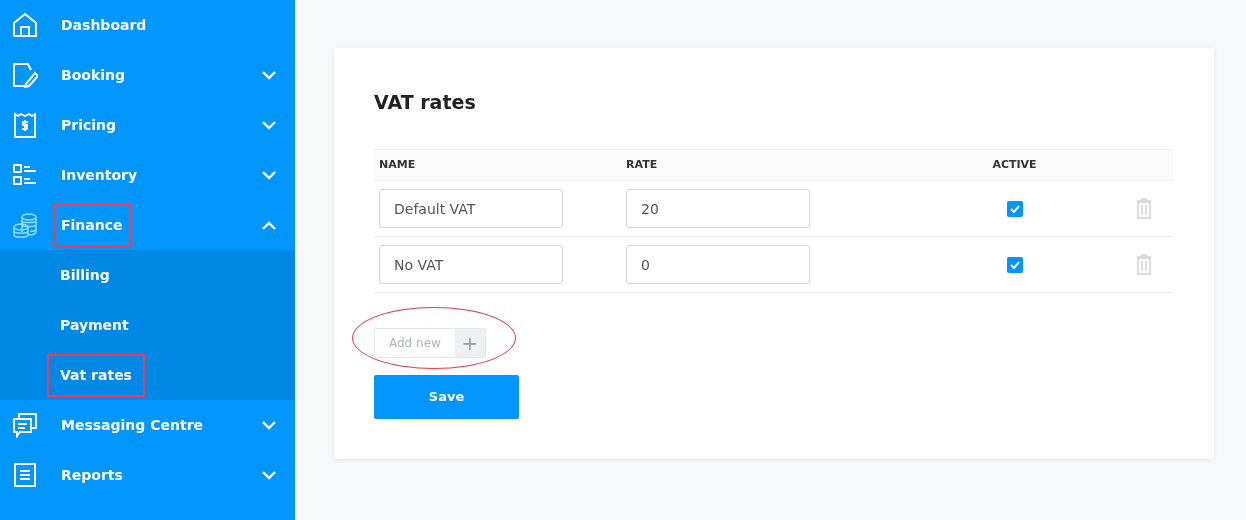 Image resolution: width=1246 pixels, height=520 pixels. What do you see at coordinates (25, 425) in the screenshot?
I see `chat-icon` at bounding box center [25, 425].